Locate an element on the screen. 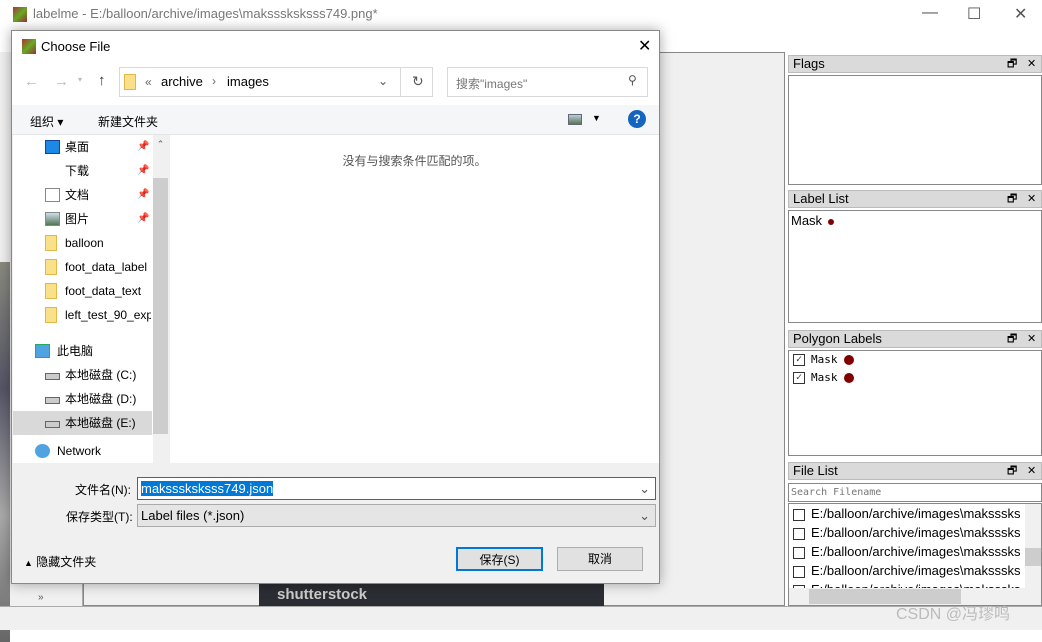  computer-icon is located at coordinates (42, 351).